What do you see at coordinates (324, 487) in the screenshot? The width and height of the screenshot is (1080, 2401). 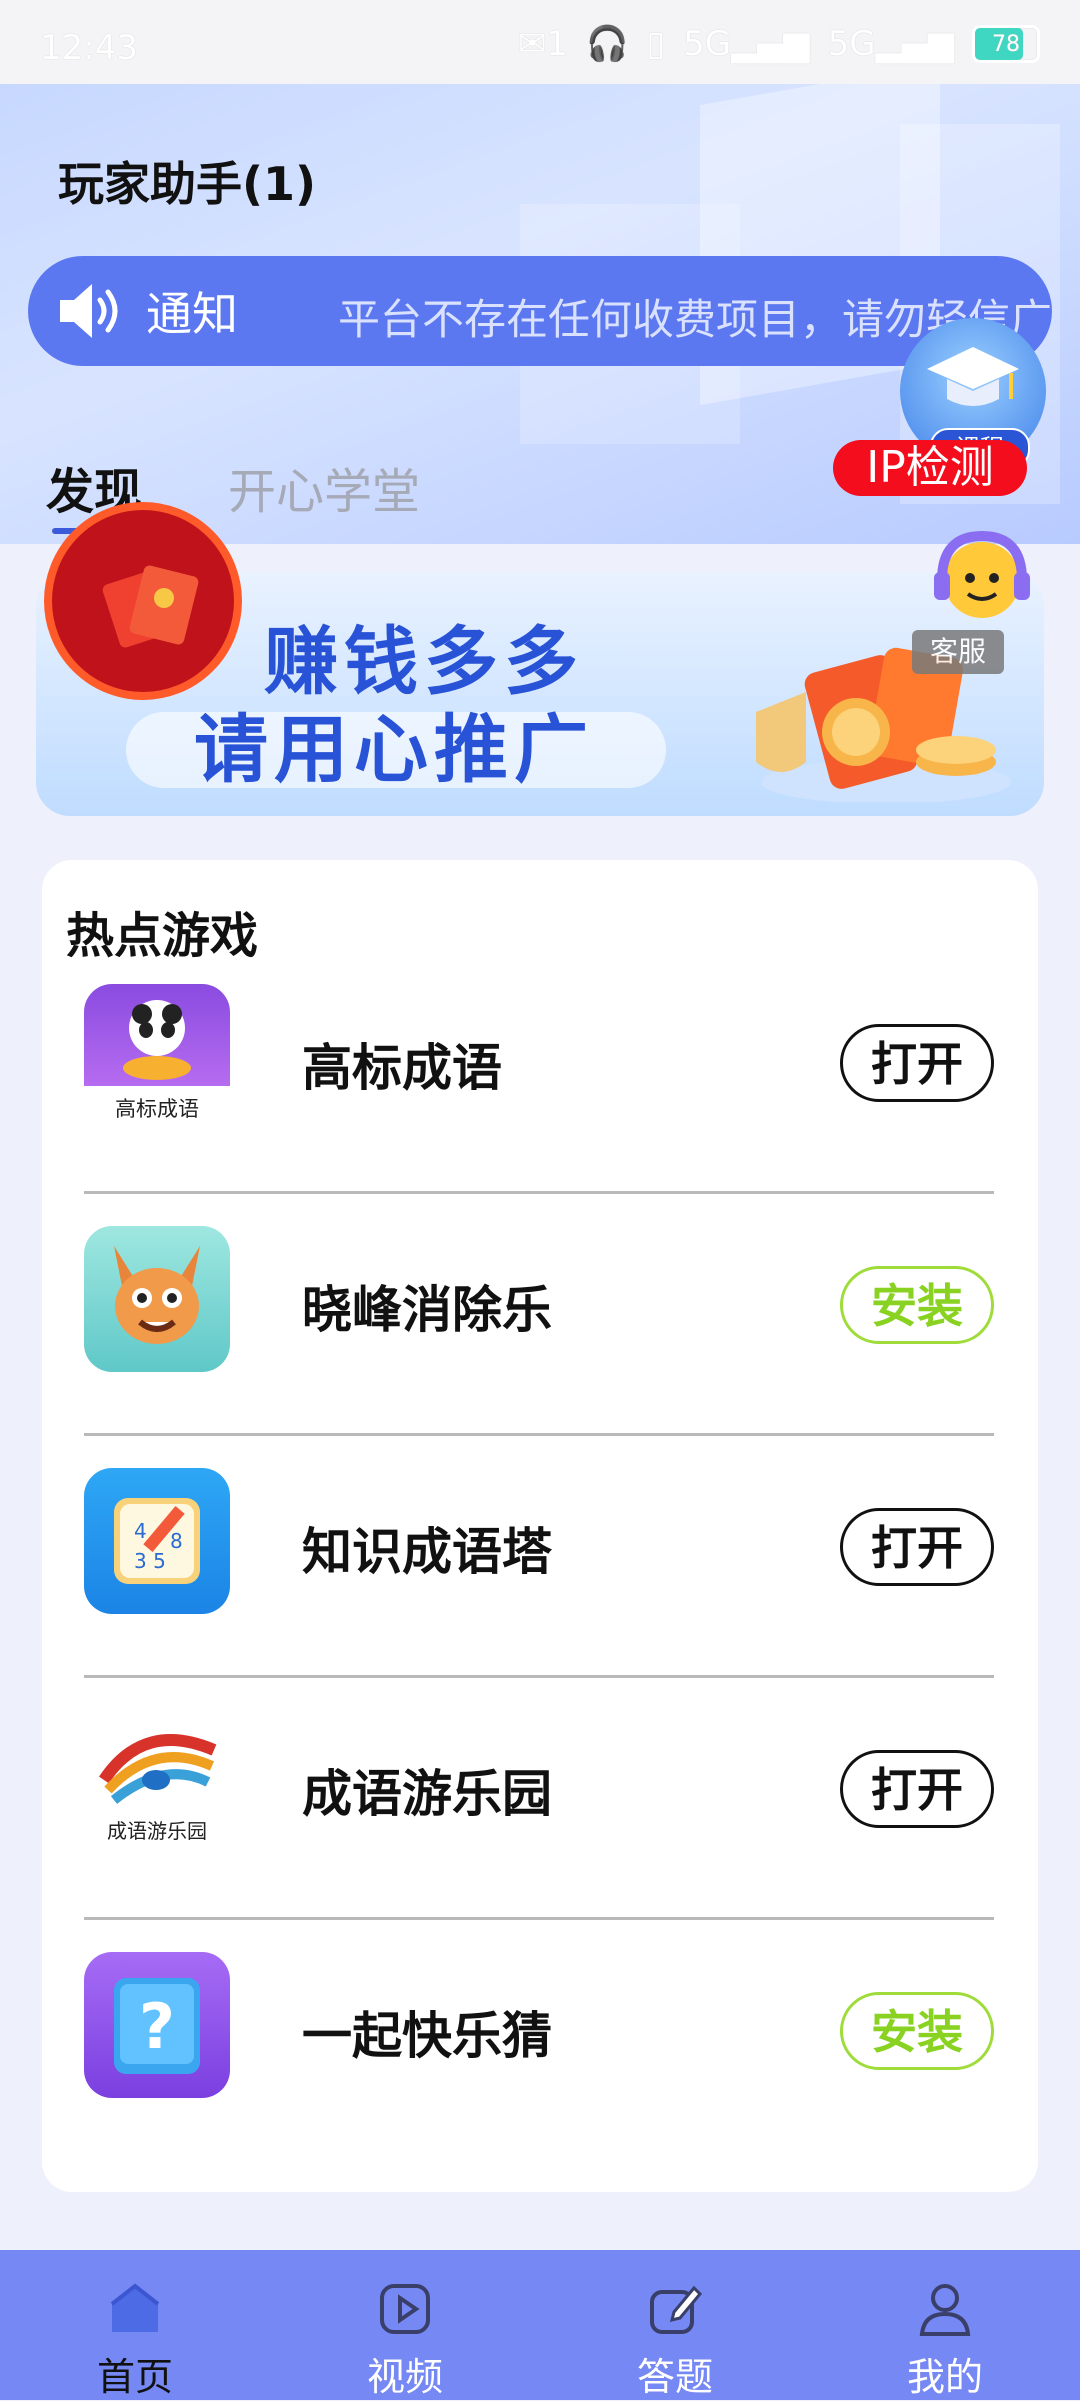 I see `tab-happy-school: 开心学堂` at bounding box center [324, 487].